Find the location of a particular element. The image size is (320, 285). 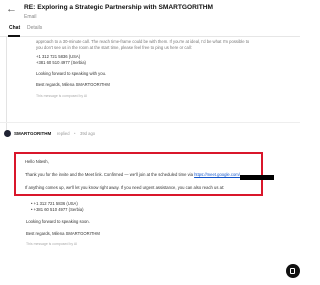

phone-usa: • +1 312 721 5836 (USA) is located at coordinates (54, 203).